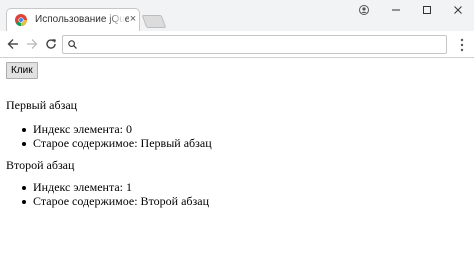  I want to click on browser-titlebar: Использование jQuery ×, so click(237, 15).